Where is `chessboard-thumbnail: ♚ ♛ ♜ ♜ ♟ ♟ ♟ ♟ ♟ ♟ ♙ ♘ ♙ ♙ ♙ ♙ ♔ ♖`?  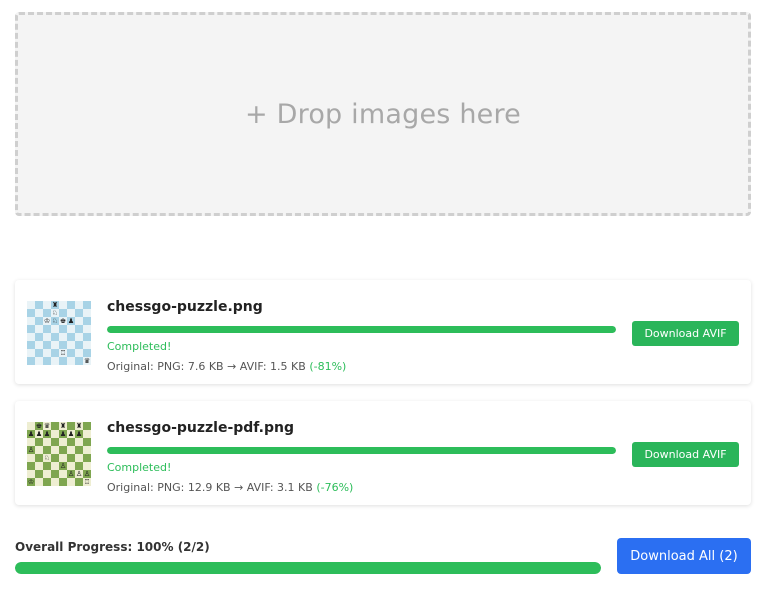
chessboard-thumbnail: ♚ ♛ ♜ ♜ ♟ ♟ ♟ ♟ ♟ ♟ ♙ ♘ ♙ ♙ ♙ ♙ ♔ ♖ is located at coordinates (59, 454).